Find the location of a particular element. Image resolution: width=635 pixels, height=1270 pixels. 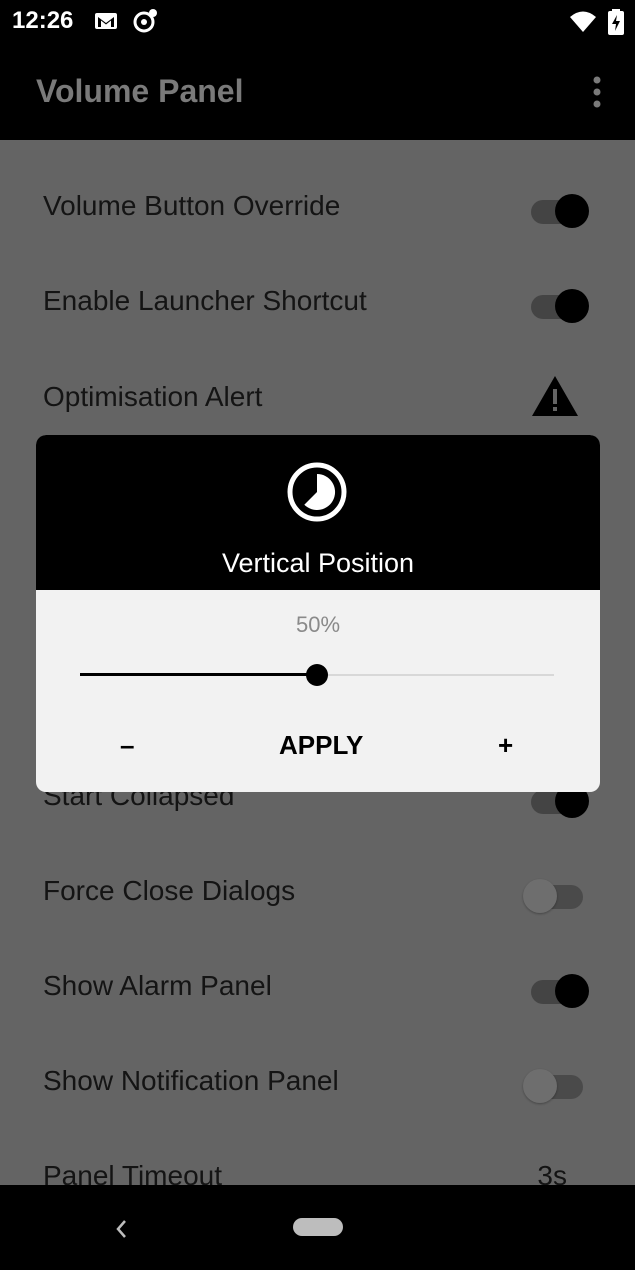

setting-label: Optimisation Alert is located at coordinates (153, 396).